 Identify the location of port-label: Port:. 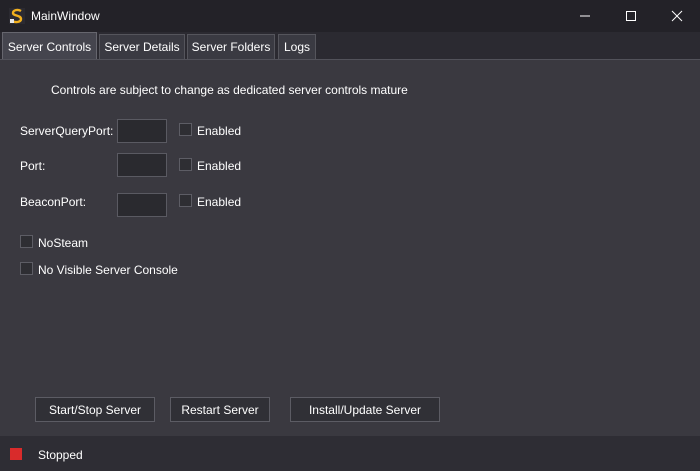
(33, 166).